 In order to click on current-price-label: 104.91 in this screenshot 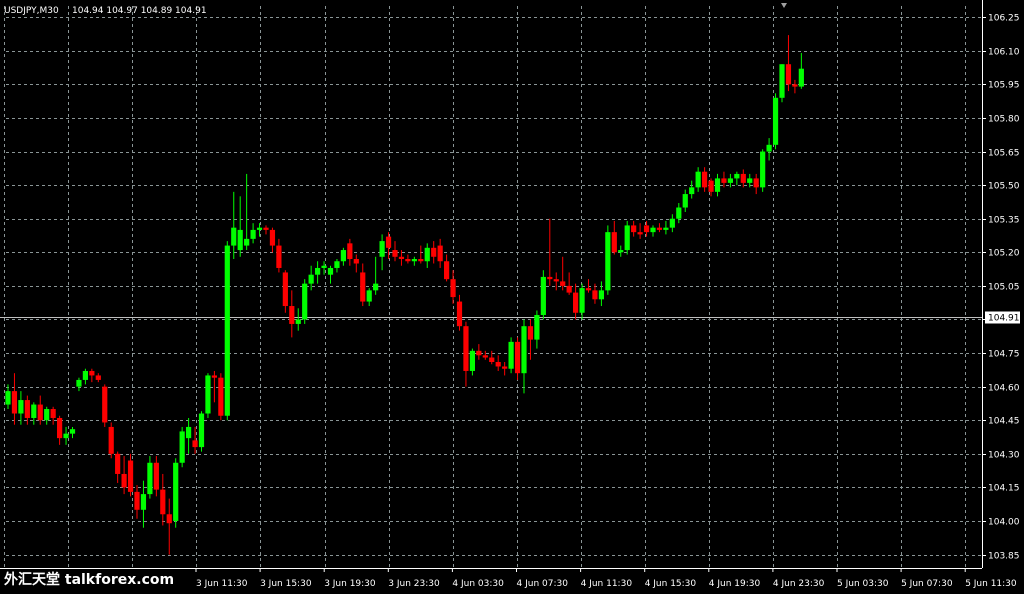, I will do `click(1004, 319)`.